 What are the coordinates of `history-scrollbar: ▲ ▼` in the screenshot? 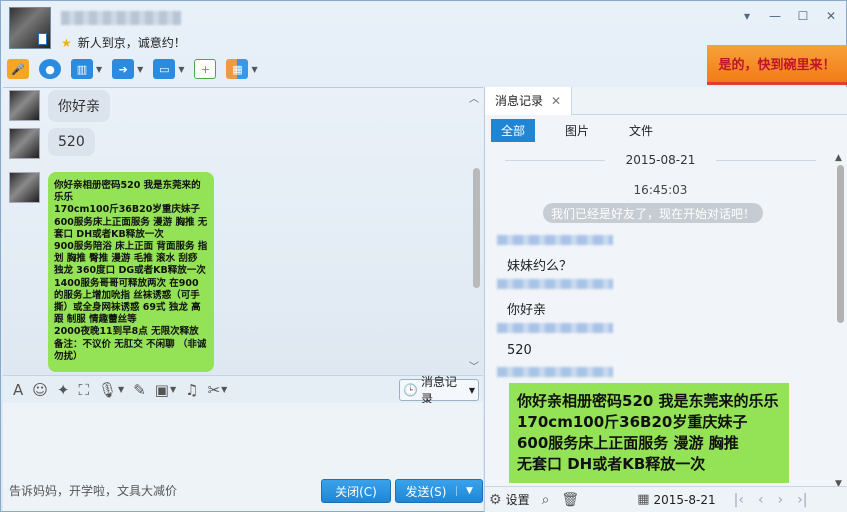 It's located at (840, 321).